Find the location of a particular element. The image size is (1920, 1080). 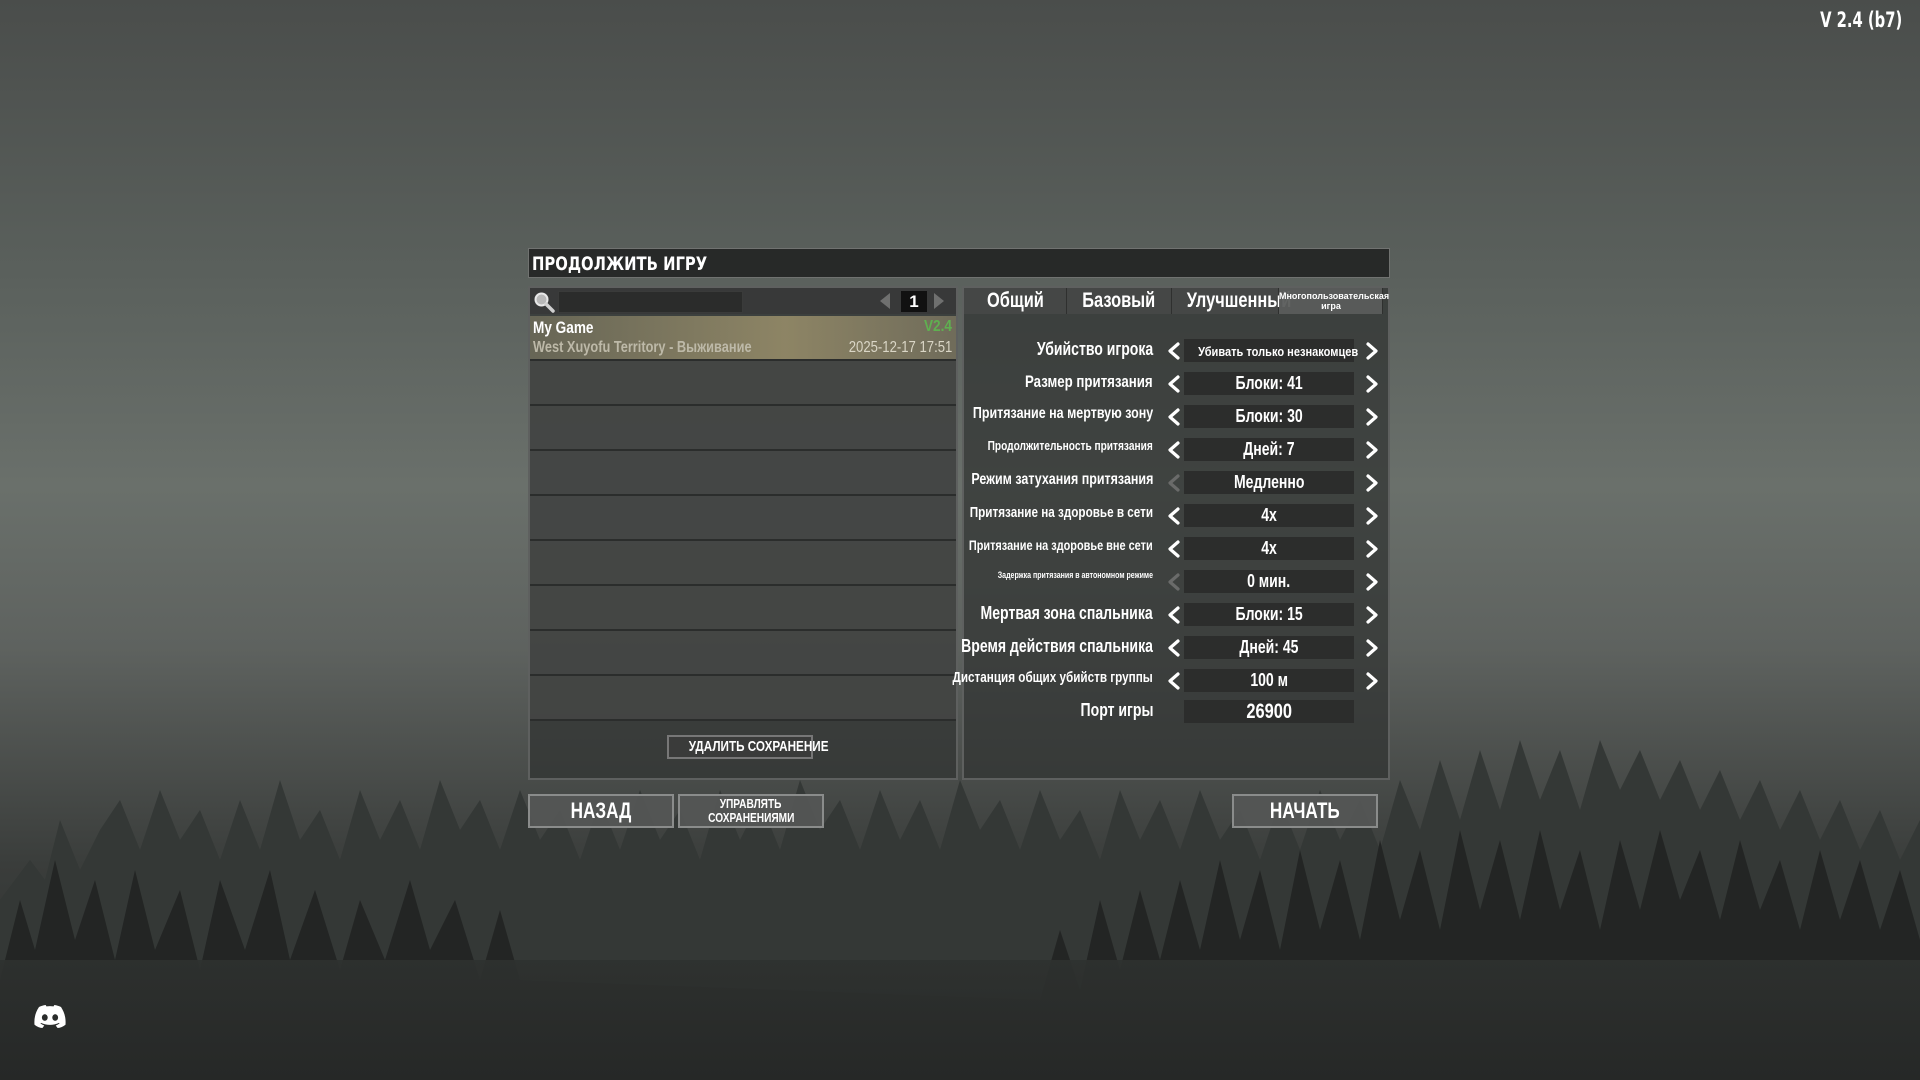

tab-general: Общий is located at coordinates (1015, 301).